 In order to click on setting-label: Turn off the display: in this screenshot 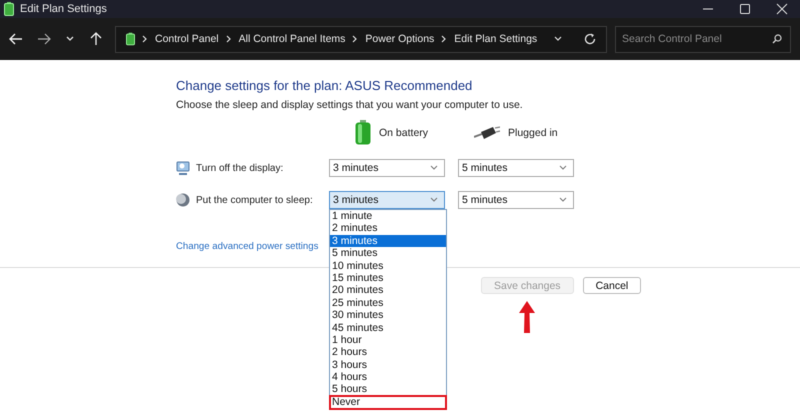, I will do `click(240, 168)`.